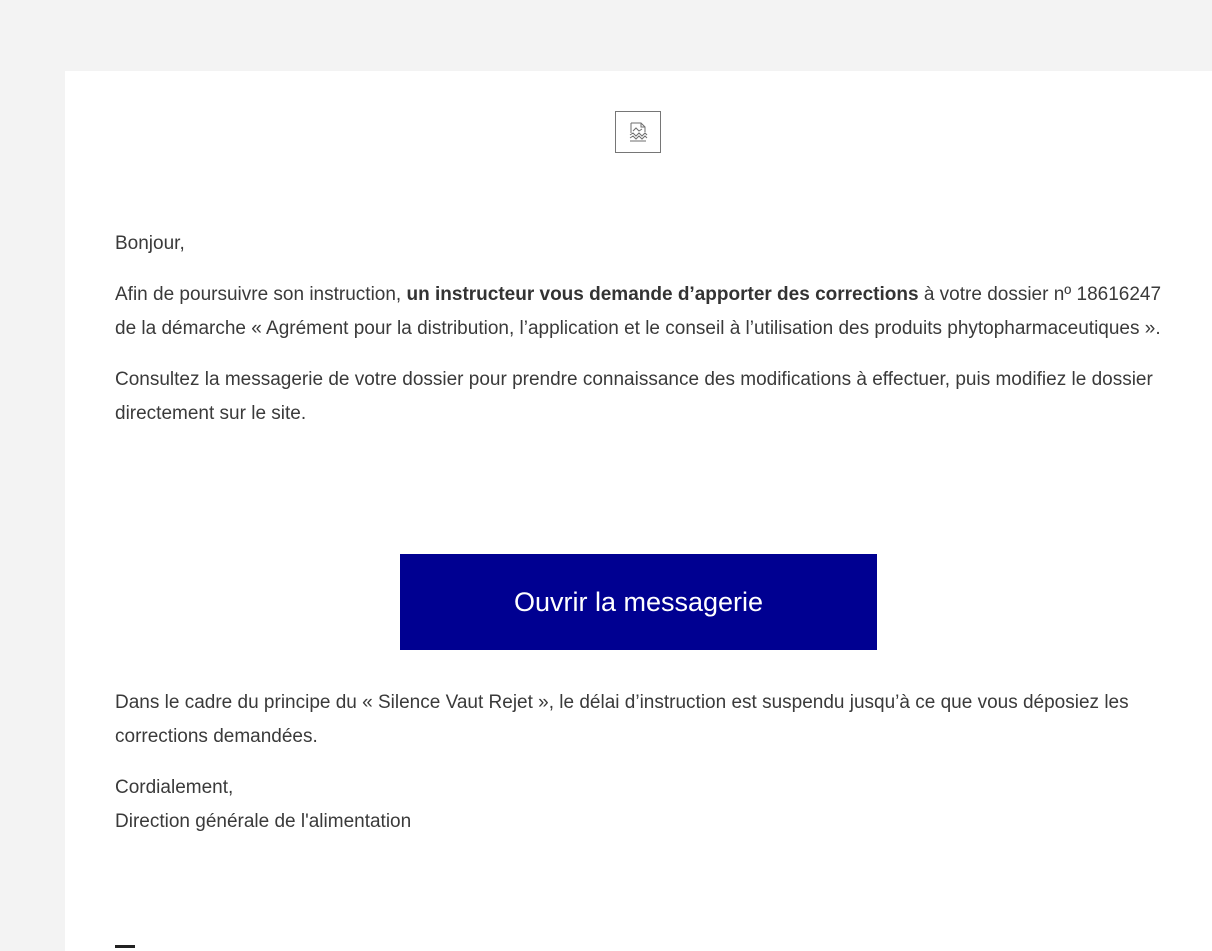 This screenshot has height=951, width=1212. What do you see at coordinates (174, 787) in the screenshot?
I see `closing-text: Cordialement,` at bounding box center [174, 787].